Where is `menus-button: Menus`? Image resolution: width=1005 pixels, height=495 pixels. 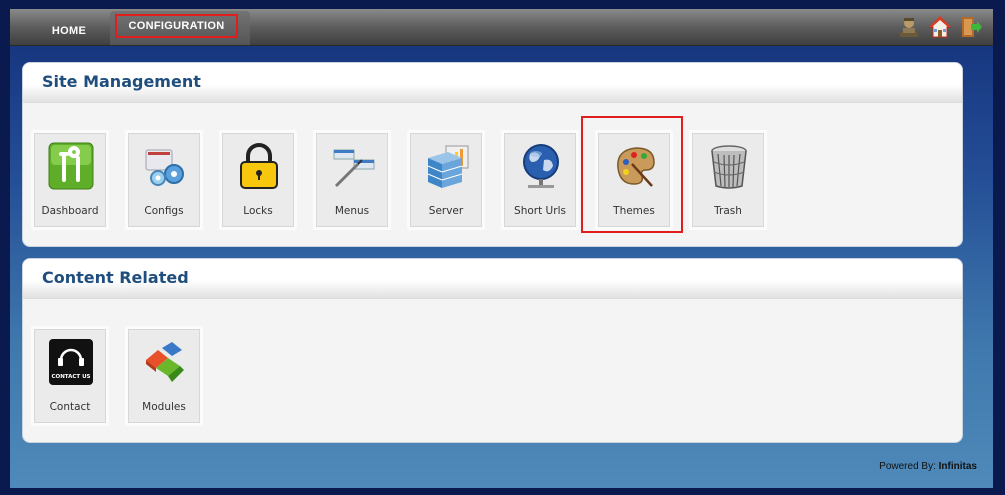
menus-button: Menus is located at coordinates (352, 180).